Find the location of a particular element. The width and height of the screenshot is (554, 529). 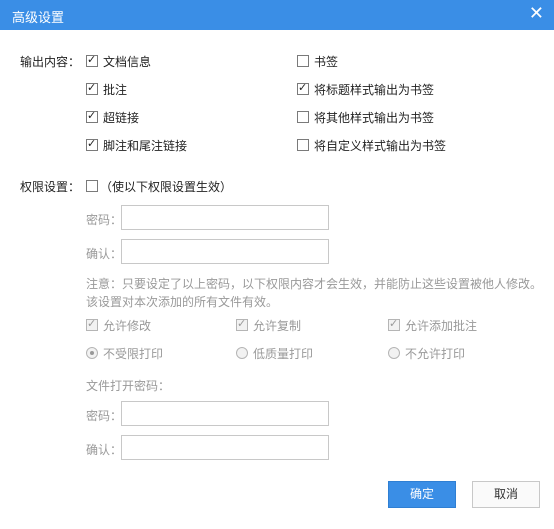

checkbox-bookmarks is located at coordinates (303, 61).